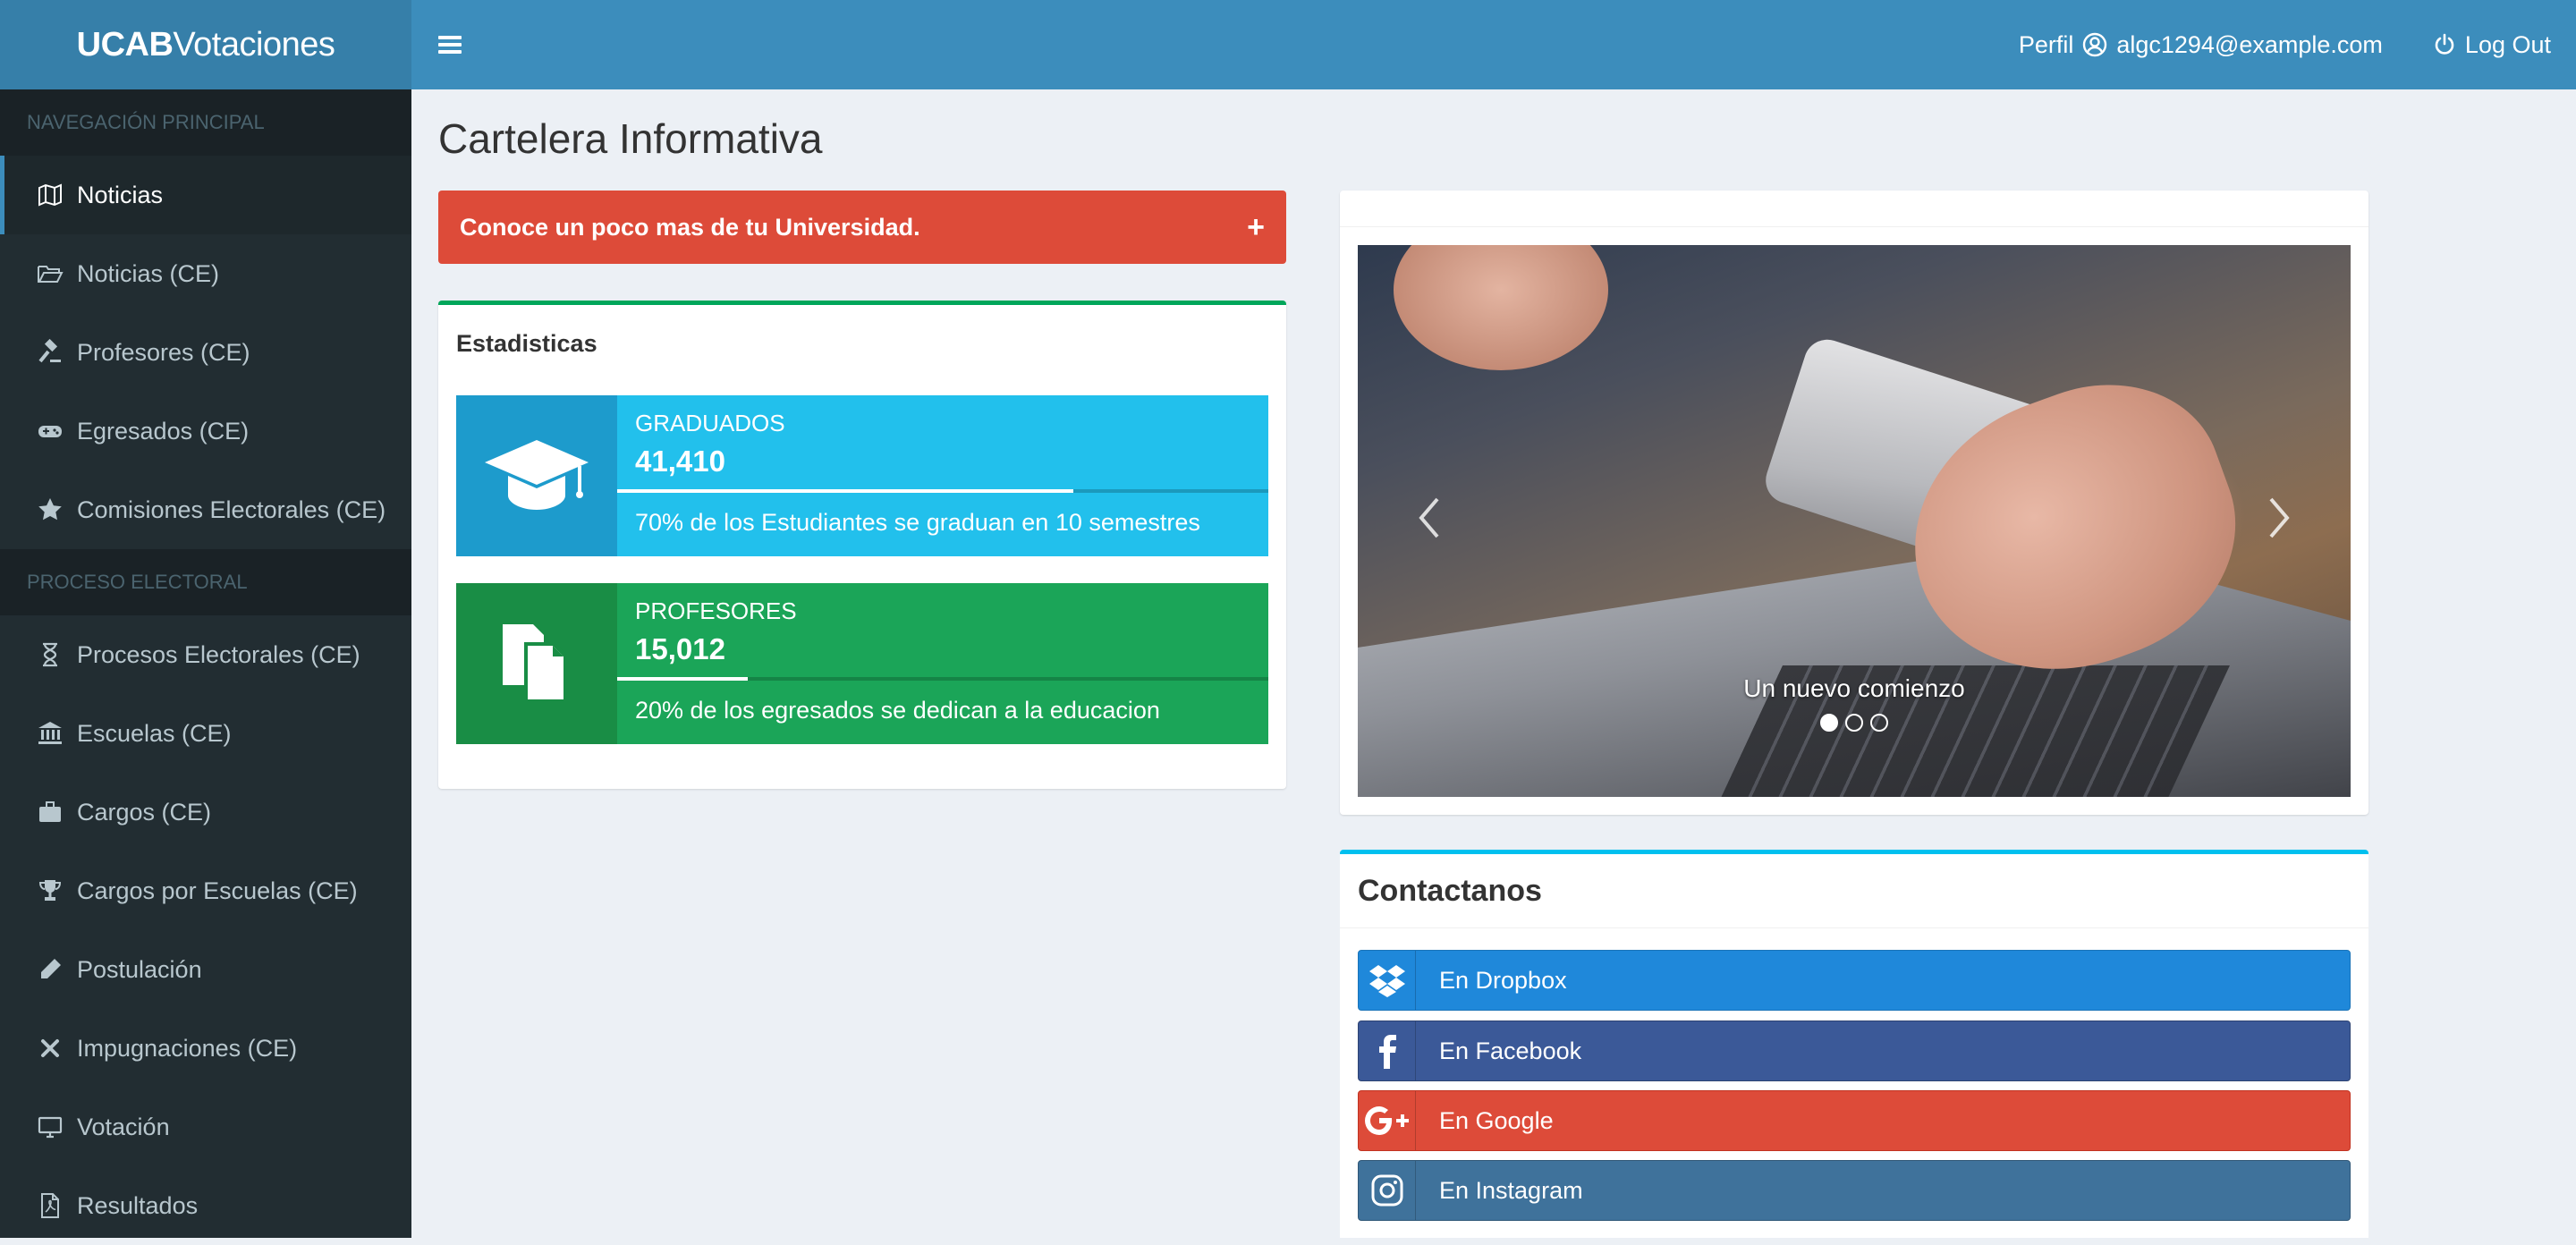  Describe the element at coordinates (1450, 891) in the screenshot. I see `contact-title: Contactanos` at that location.